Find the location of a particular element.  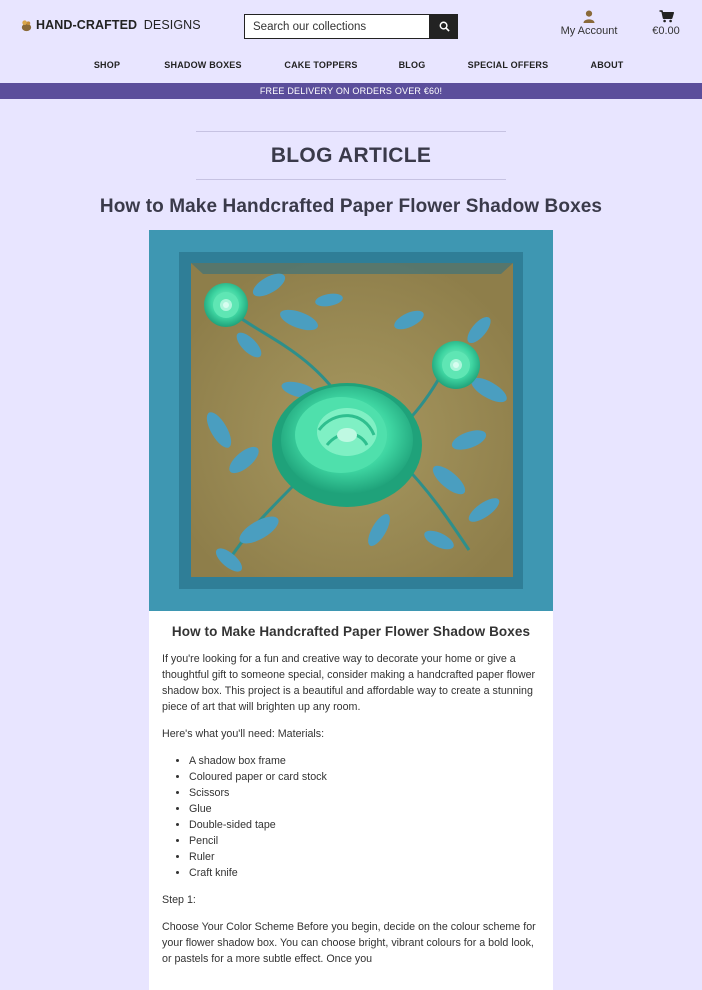

promo-banner: FREE DELIVERY ON ORDERS OVER €60! is located at coordinates (351, 91).